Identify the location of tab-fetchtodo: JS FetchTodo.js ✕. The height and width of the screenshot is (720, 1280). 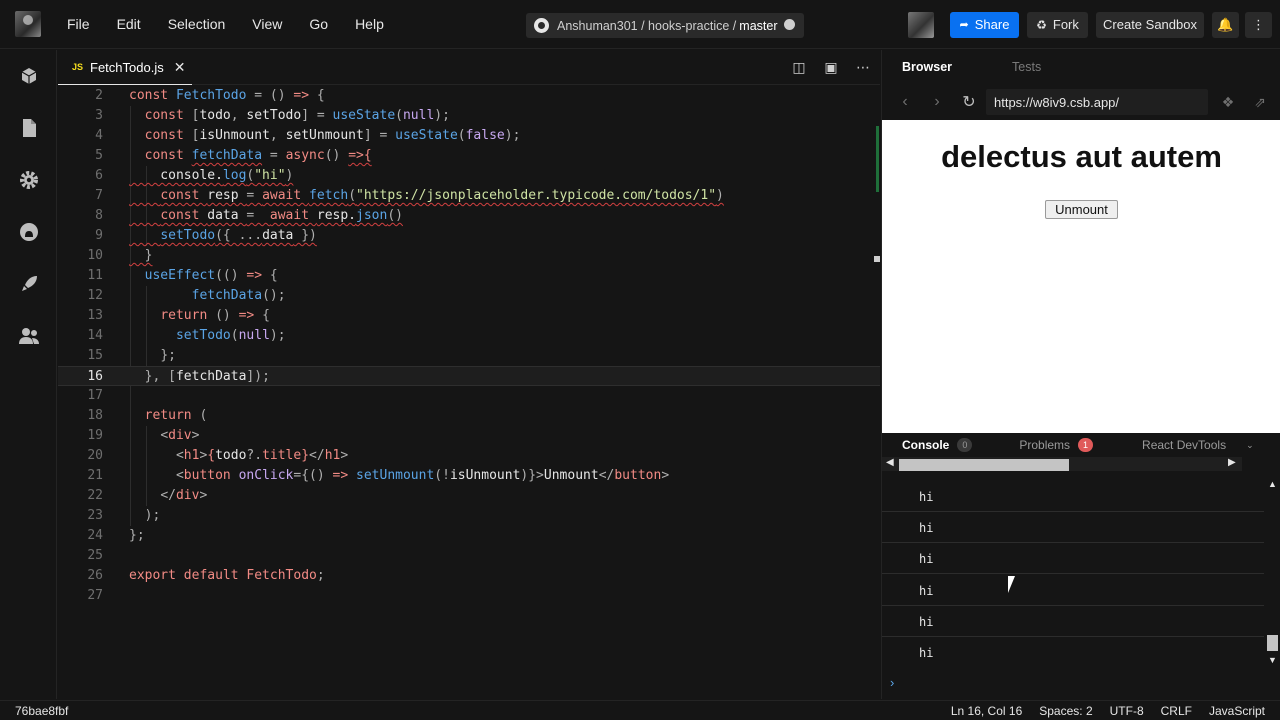
(125, 67).